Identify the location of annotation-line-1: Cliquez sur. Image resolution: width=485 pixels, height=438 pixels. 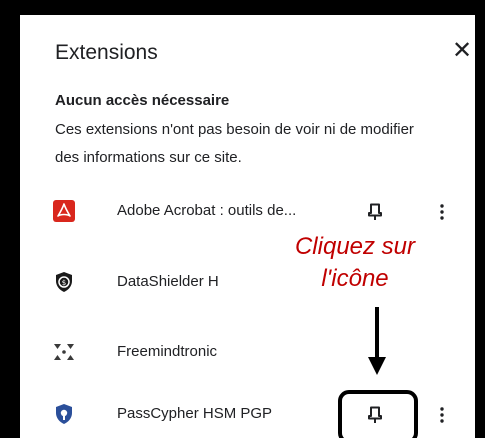
(355, 246).